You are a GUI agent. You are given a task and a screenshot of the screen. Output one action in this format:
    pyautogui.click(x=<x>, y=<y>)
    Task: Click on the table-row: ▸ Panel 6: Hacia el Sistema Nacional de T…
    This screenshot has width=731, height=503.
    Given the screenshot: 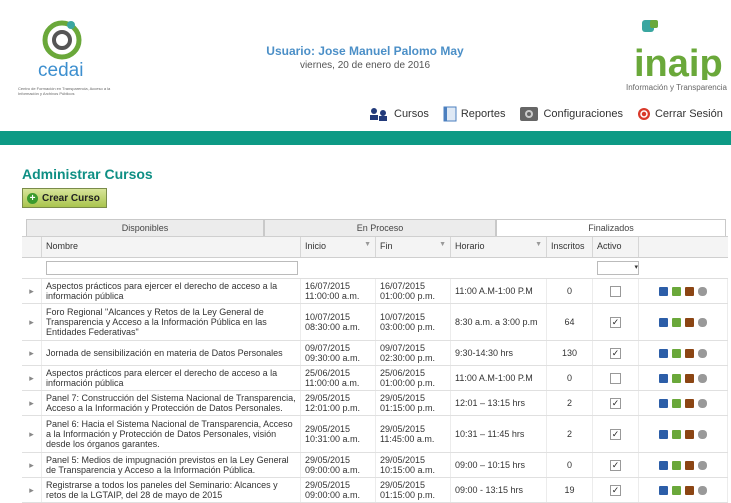 What is the action you would take?
    pyautogui.click(x=375, y=434)
    